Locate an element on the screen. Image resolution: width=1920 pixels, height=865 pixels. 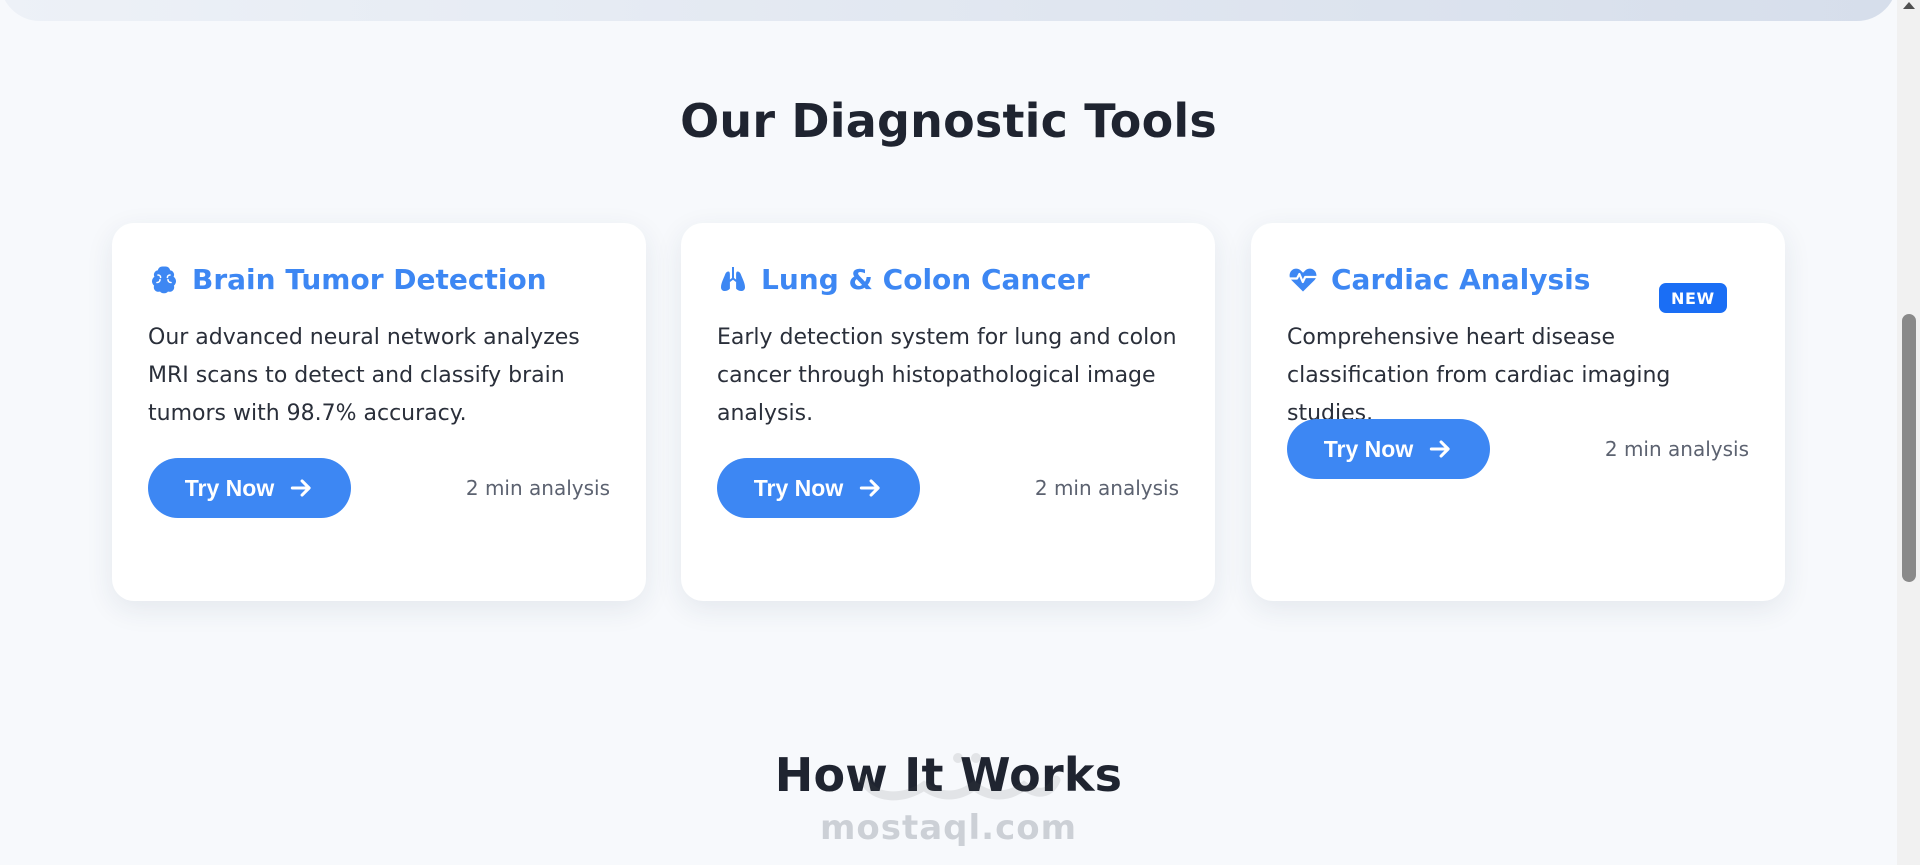
watermark-text: mostaql.com is located at coordinates (948, 828).